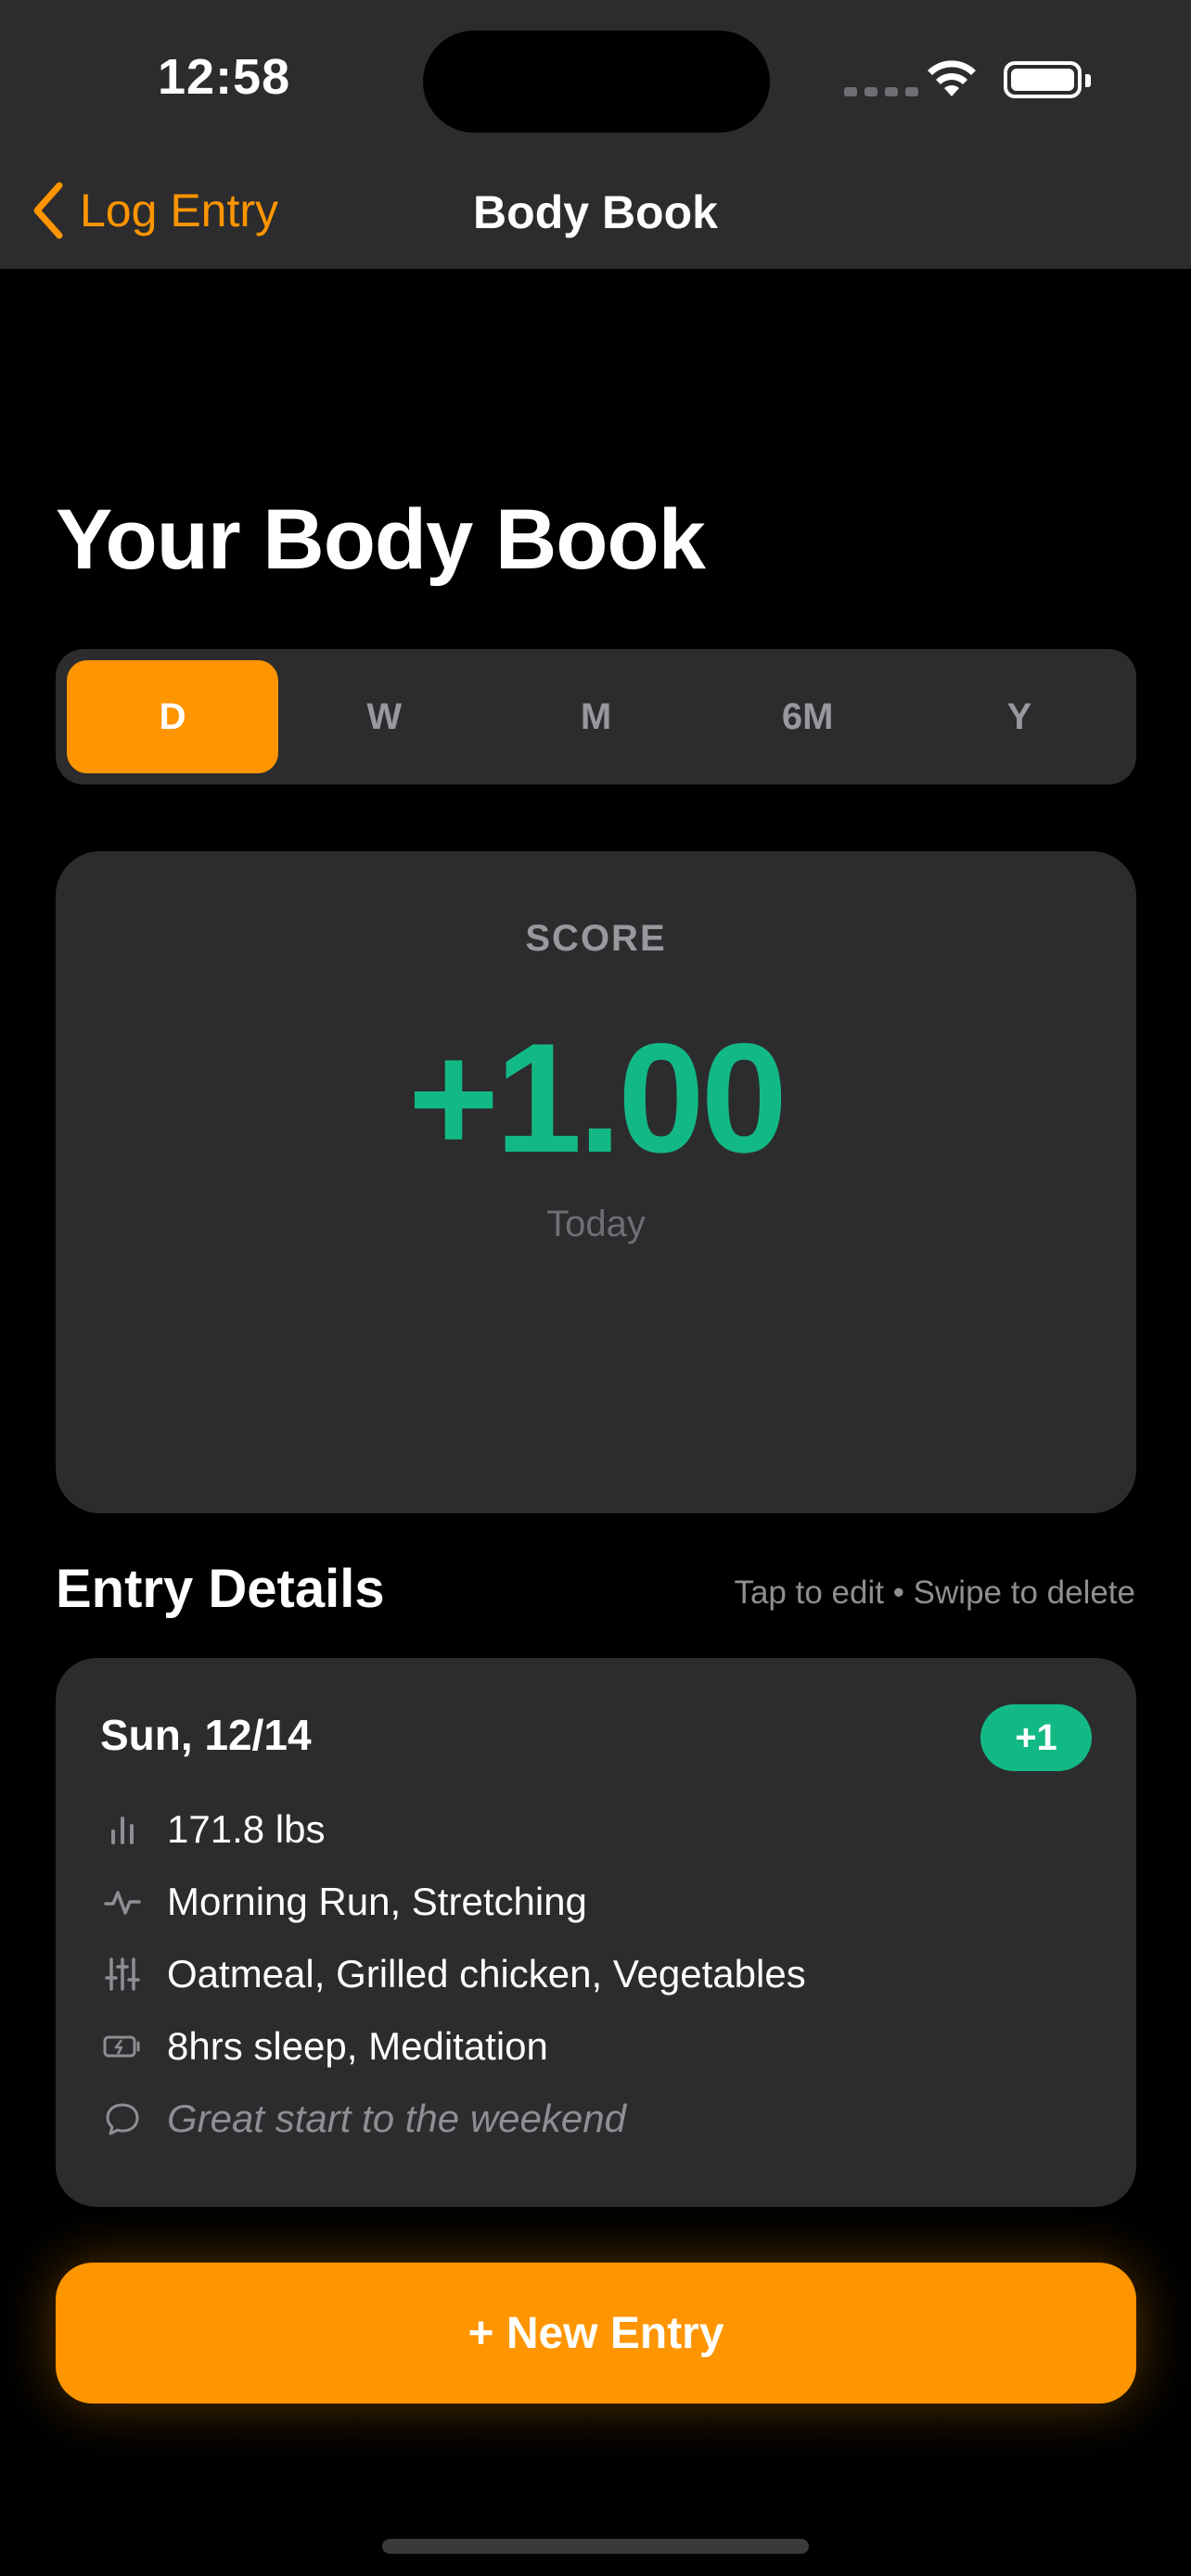  What do you see at coordinates (934, 1593) in the screenshot?
I see `entry-details-hint: Tap to edit • Swipe to delete` at bounding box center [934, 1593].